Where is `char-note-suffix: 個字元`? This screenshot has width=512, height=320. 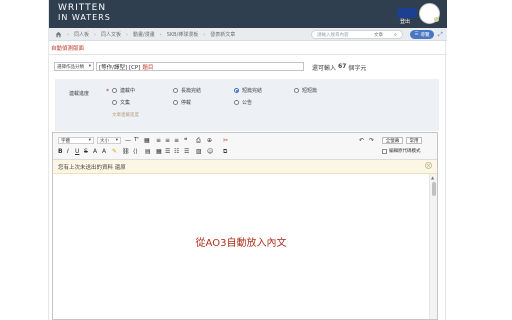
char-note-suffix: 個字元 is located at coordinates (357, 68).